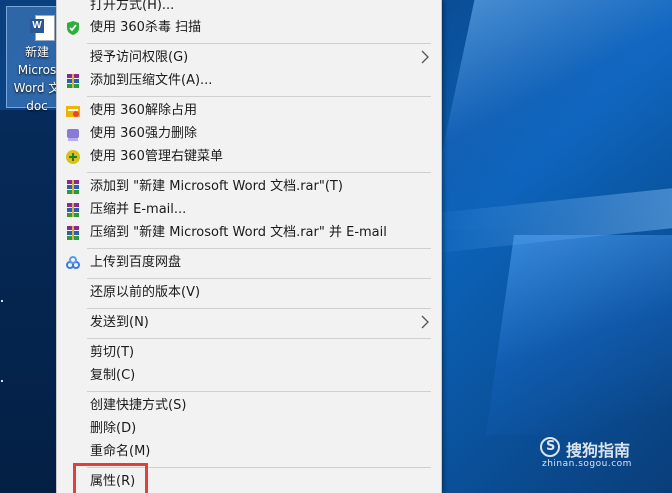 Image resolution: width=672 pixels, height=493 pixels. I want to click on wallpaper-light-beam, so click(578, 335).